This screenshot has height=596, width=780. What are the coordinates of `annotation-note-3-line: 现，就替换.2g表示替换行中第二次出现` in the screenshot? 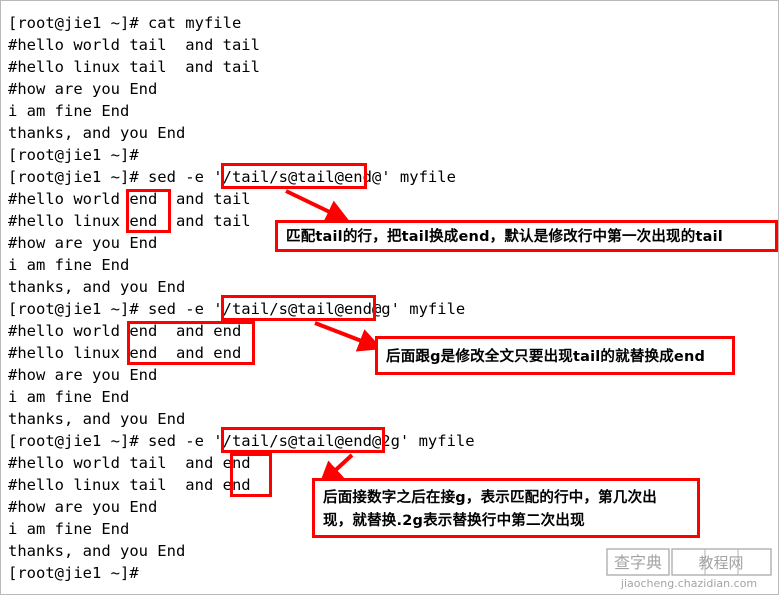 It's located at (454, 521).